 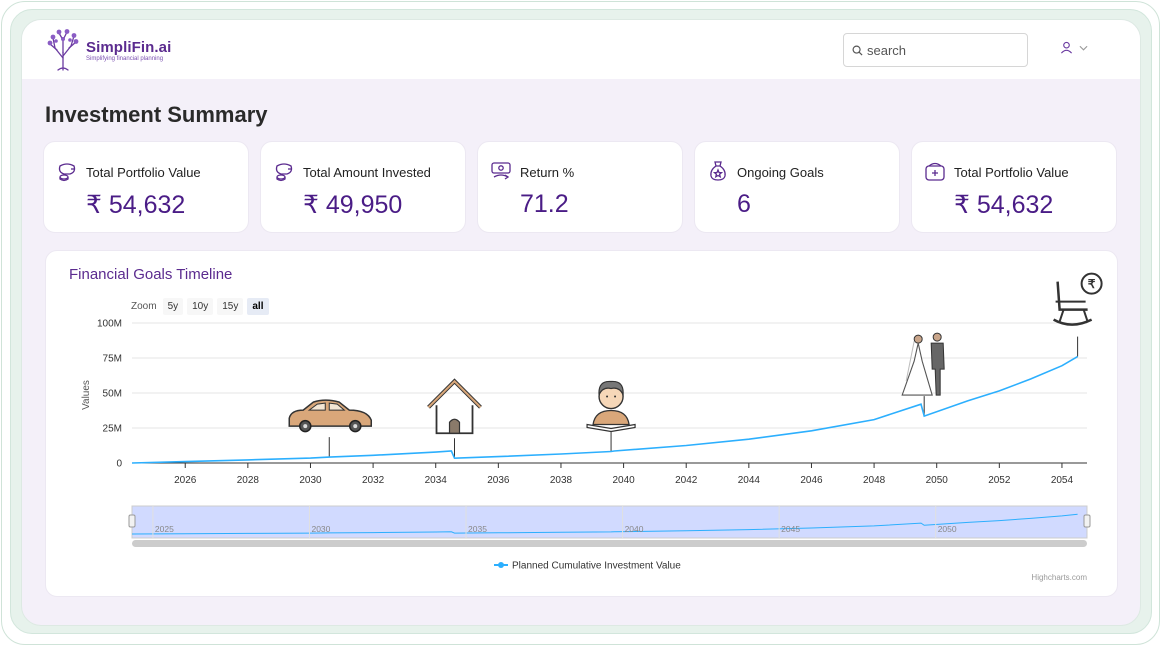 What do you see at coordinates (367, 172) in the screenshot?
I see `kpi-label: Total Amount Invested` at bounding box center [367, 172].